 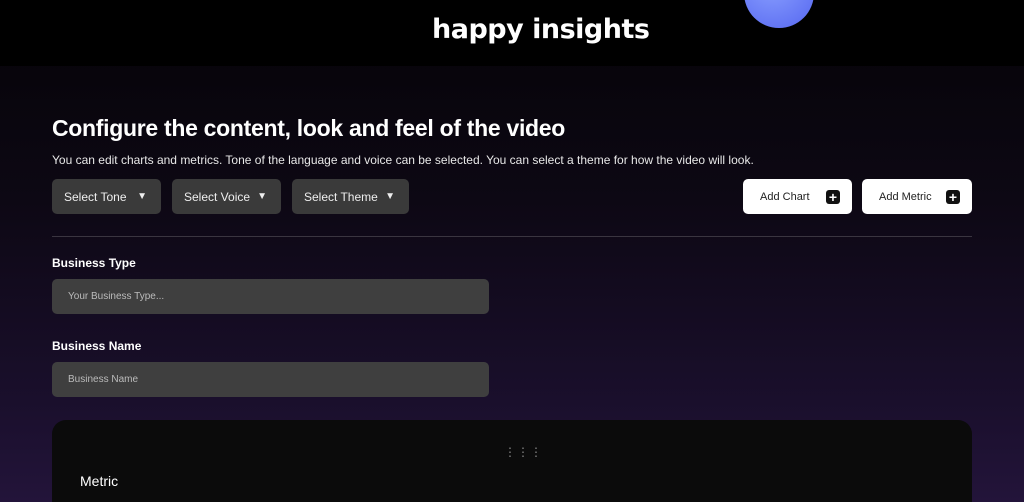 I want to click on select-tone: Select Tone ▼, so click(x=106, y=196).